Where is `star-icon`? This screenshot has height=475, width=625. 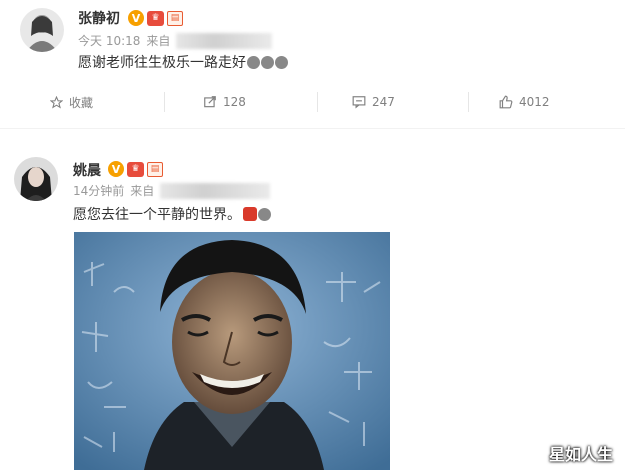 star-icon is located at coordinates (56, 102).